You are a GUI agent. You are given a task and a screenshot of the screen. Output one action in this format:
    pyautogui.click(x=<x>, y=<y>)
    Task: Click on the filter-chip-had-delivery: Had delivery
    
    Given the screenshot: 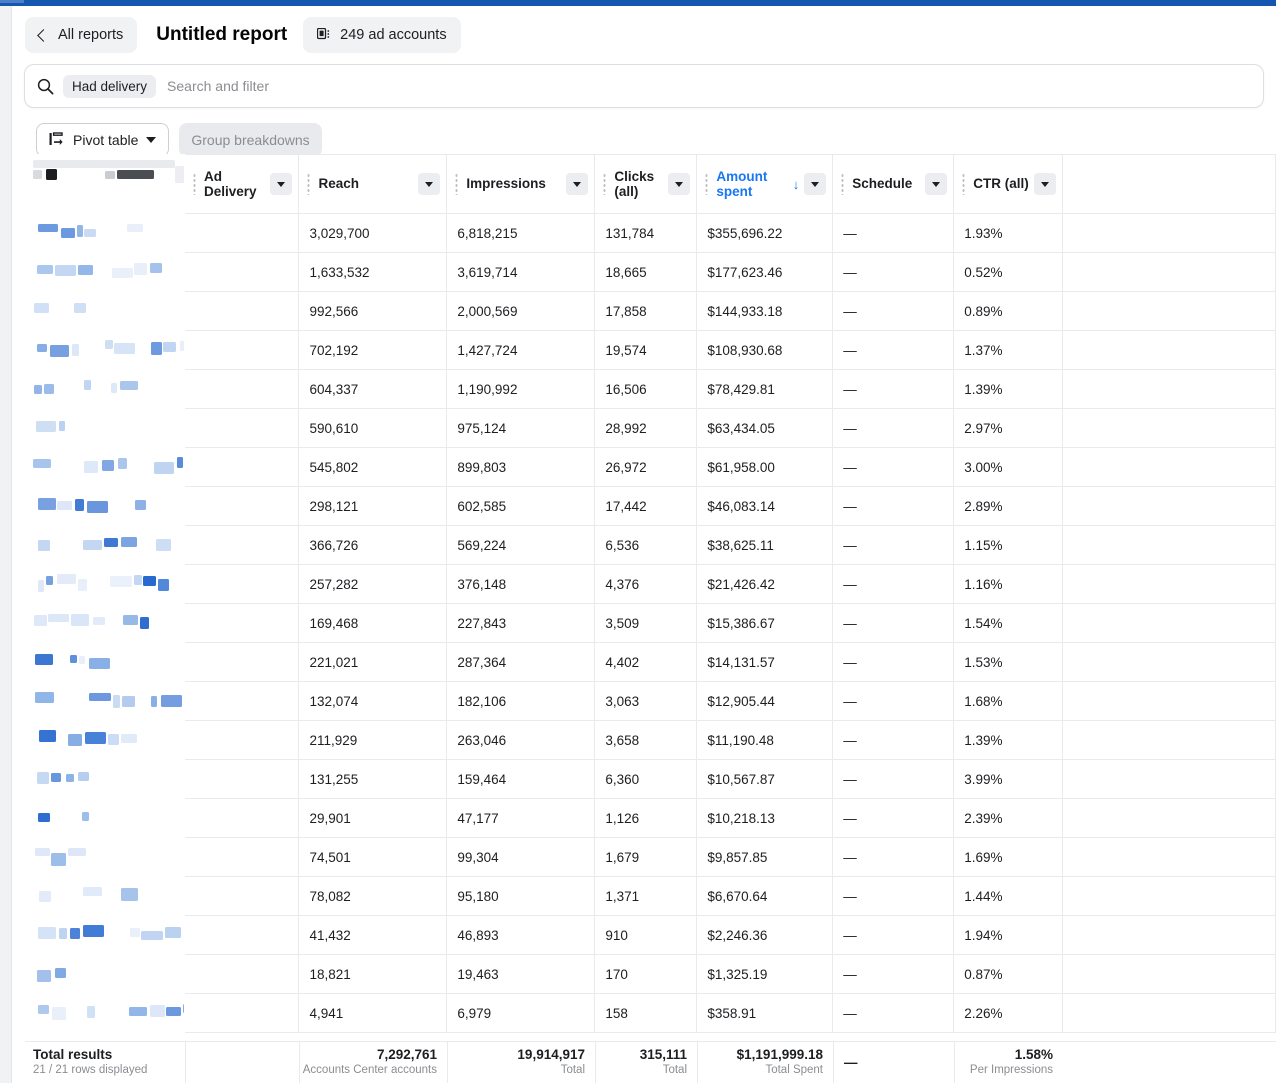 What is the action you would take?
    pyautogui.click(x=110, y=86)
    